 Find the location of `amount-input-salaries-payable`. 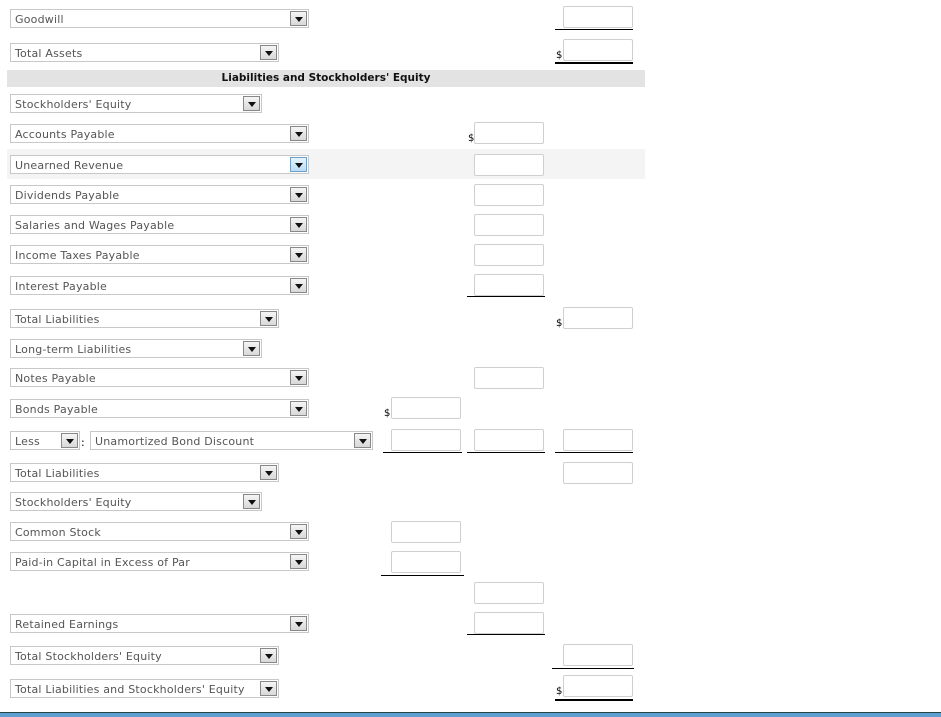

amount-input-salaries-payable is located at coordinates (509, 225).